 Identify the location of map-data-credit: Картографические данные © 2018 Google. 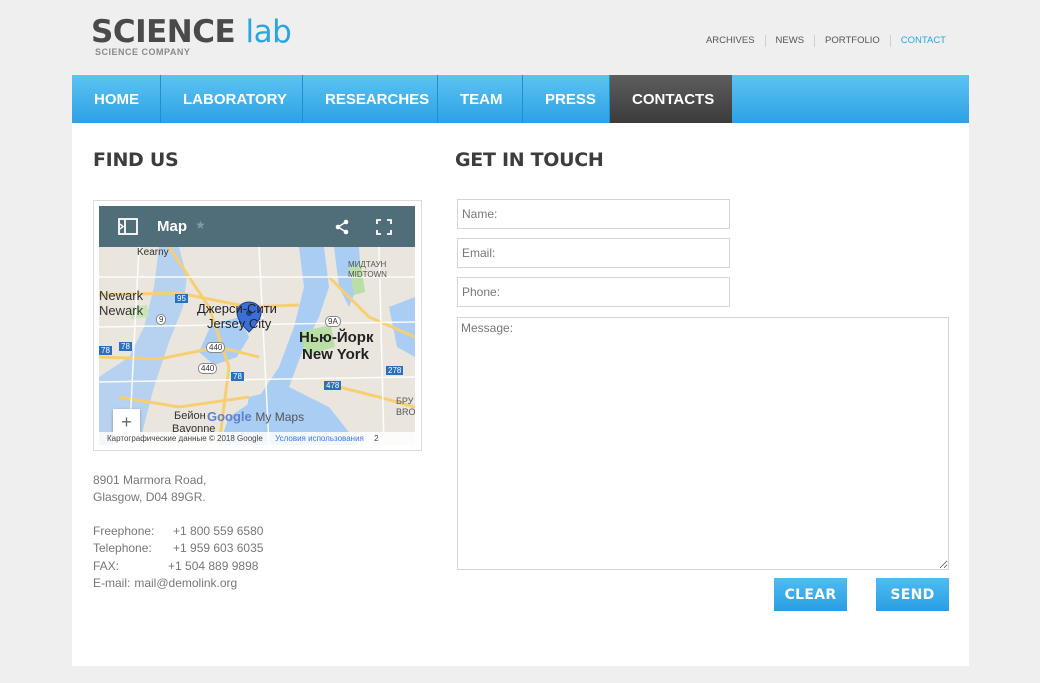
(185, 438).